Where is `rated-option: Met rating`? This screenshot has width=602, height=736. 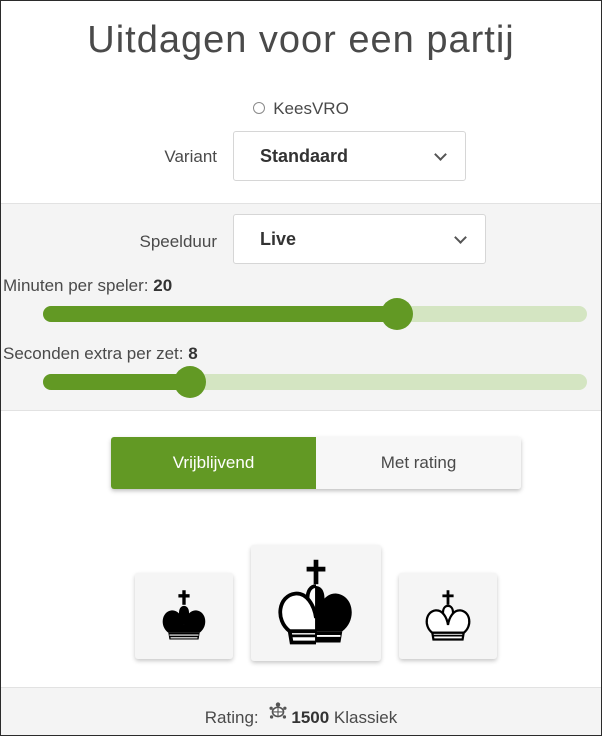 rated-option: Met rating is located at coordinates (418, 463).